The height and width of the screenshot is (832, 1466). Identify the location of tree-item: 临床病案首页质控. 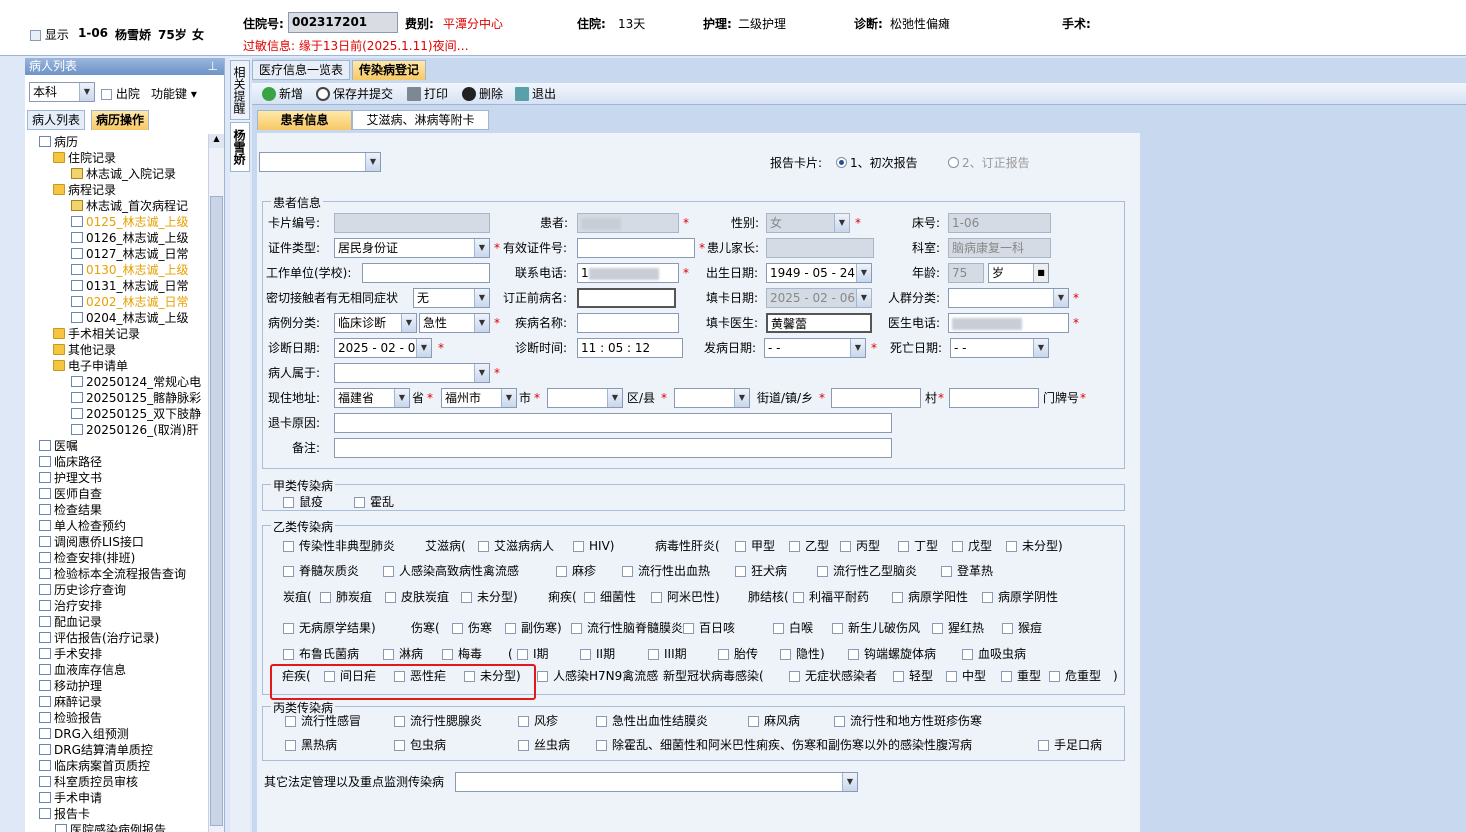
(94, 766).